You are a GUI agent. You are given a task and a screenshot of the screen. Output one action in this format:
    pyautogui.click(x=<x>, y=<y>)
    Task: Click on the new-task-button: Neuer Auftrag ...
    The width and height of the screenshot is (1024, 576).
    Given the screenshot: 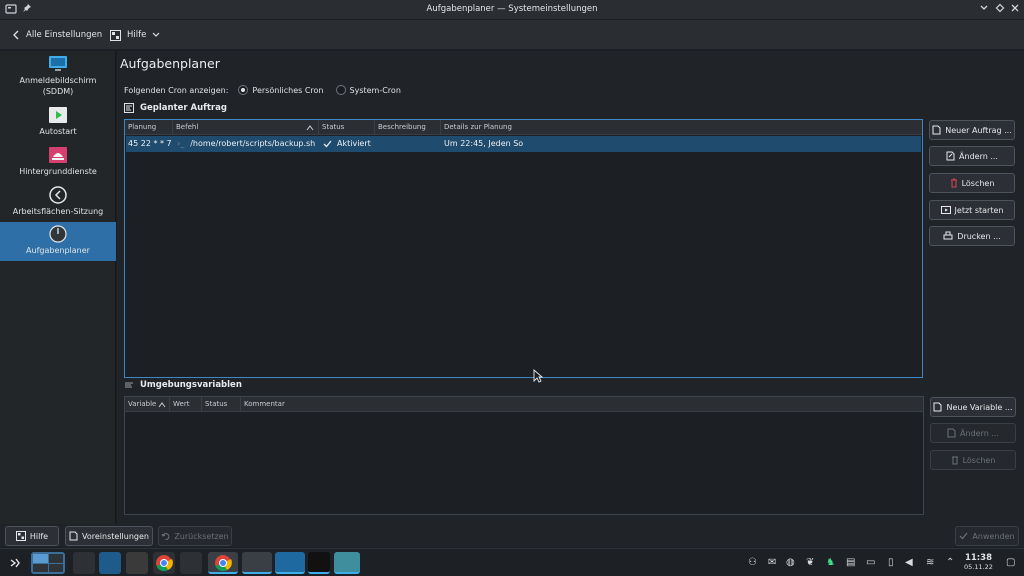 What is the action you would take?
    pyautogui.click(x=972, y=130)
    